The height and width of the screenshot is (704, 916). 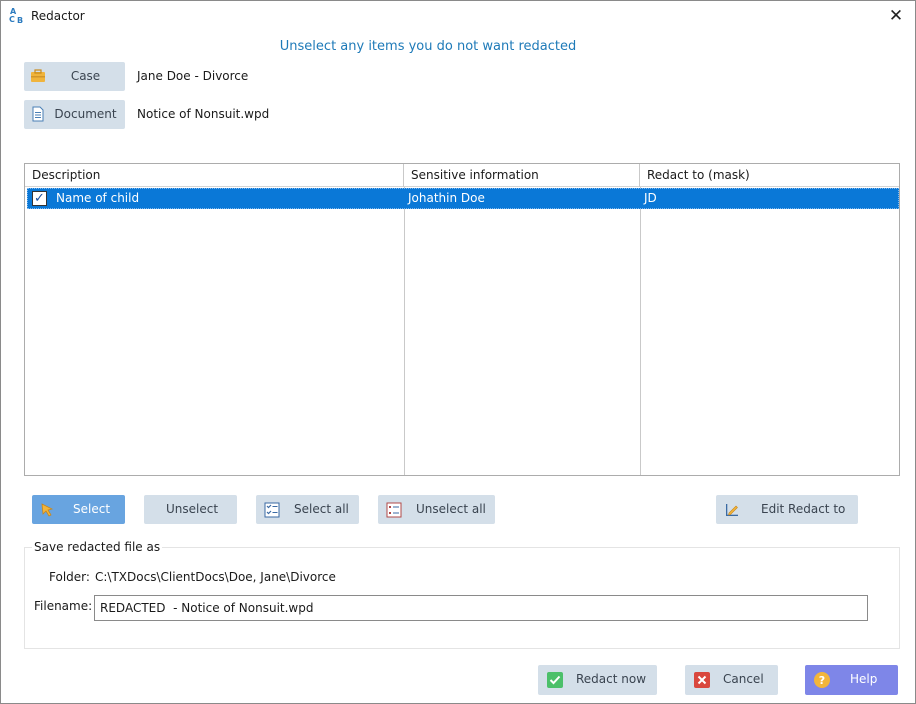 I want to click on select-all-button: Select all, so click(x=307, y=509).